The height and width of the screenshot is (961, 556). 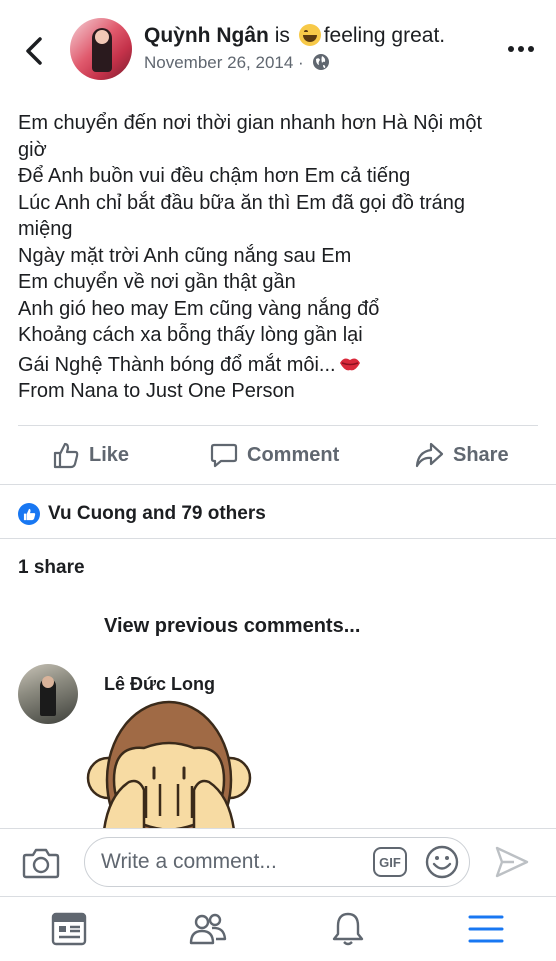 What do you see at coordinates (486, 929) in the screenshot?
I see `menu-hamburger-icon` at bounding box center [486, 929].